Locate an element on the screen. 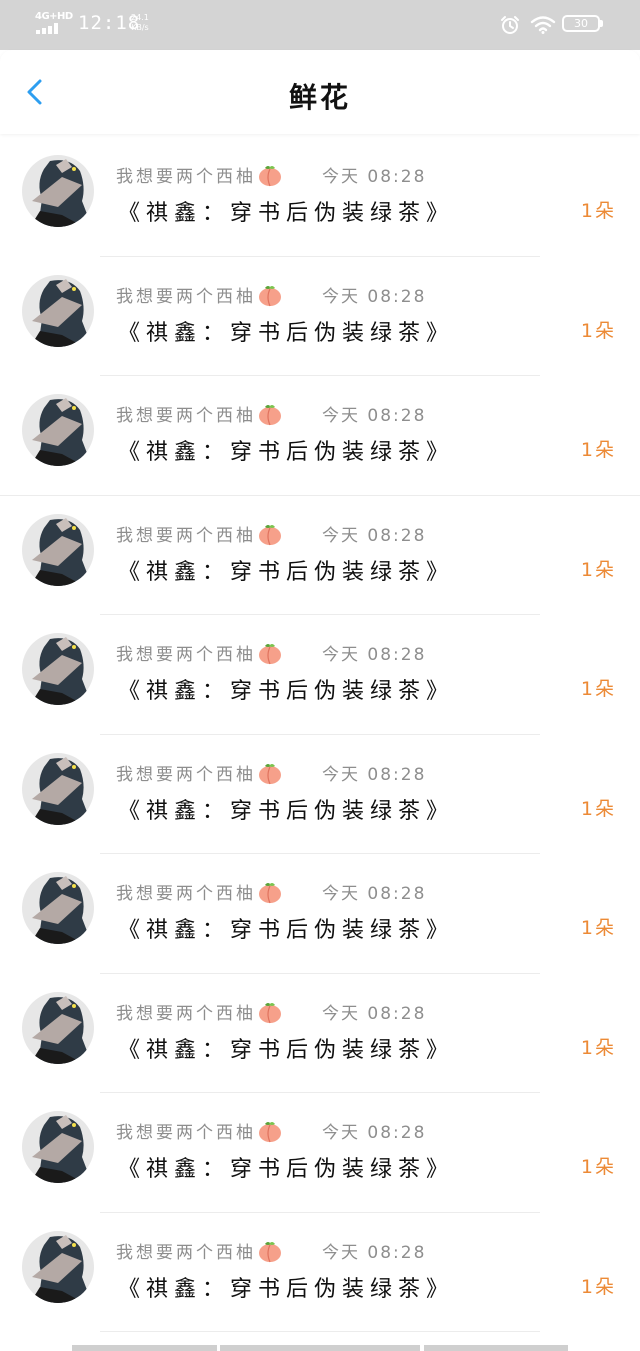  list-item-10: 我想要两个西柚 今天 08:28 《祺鑫：穿书后伪装绿茶》 1朵 is located at coordinates (320, 1272).